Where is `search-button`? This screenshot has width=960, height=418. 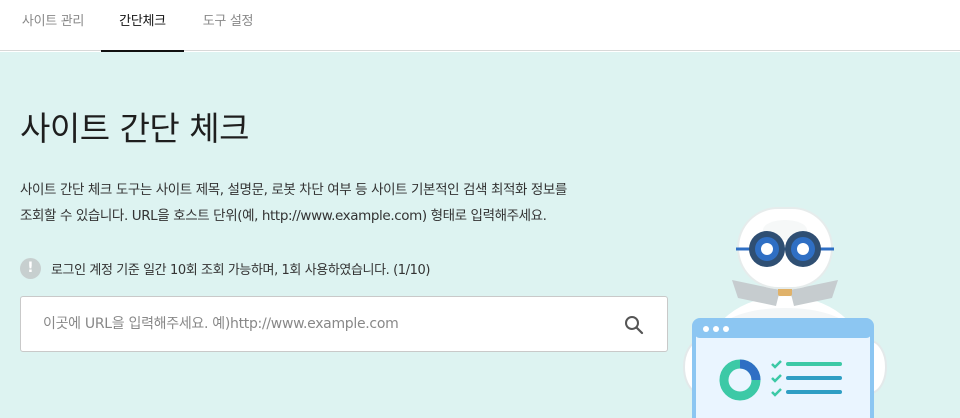 search-button is located at coordinates (634, 325).